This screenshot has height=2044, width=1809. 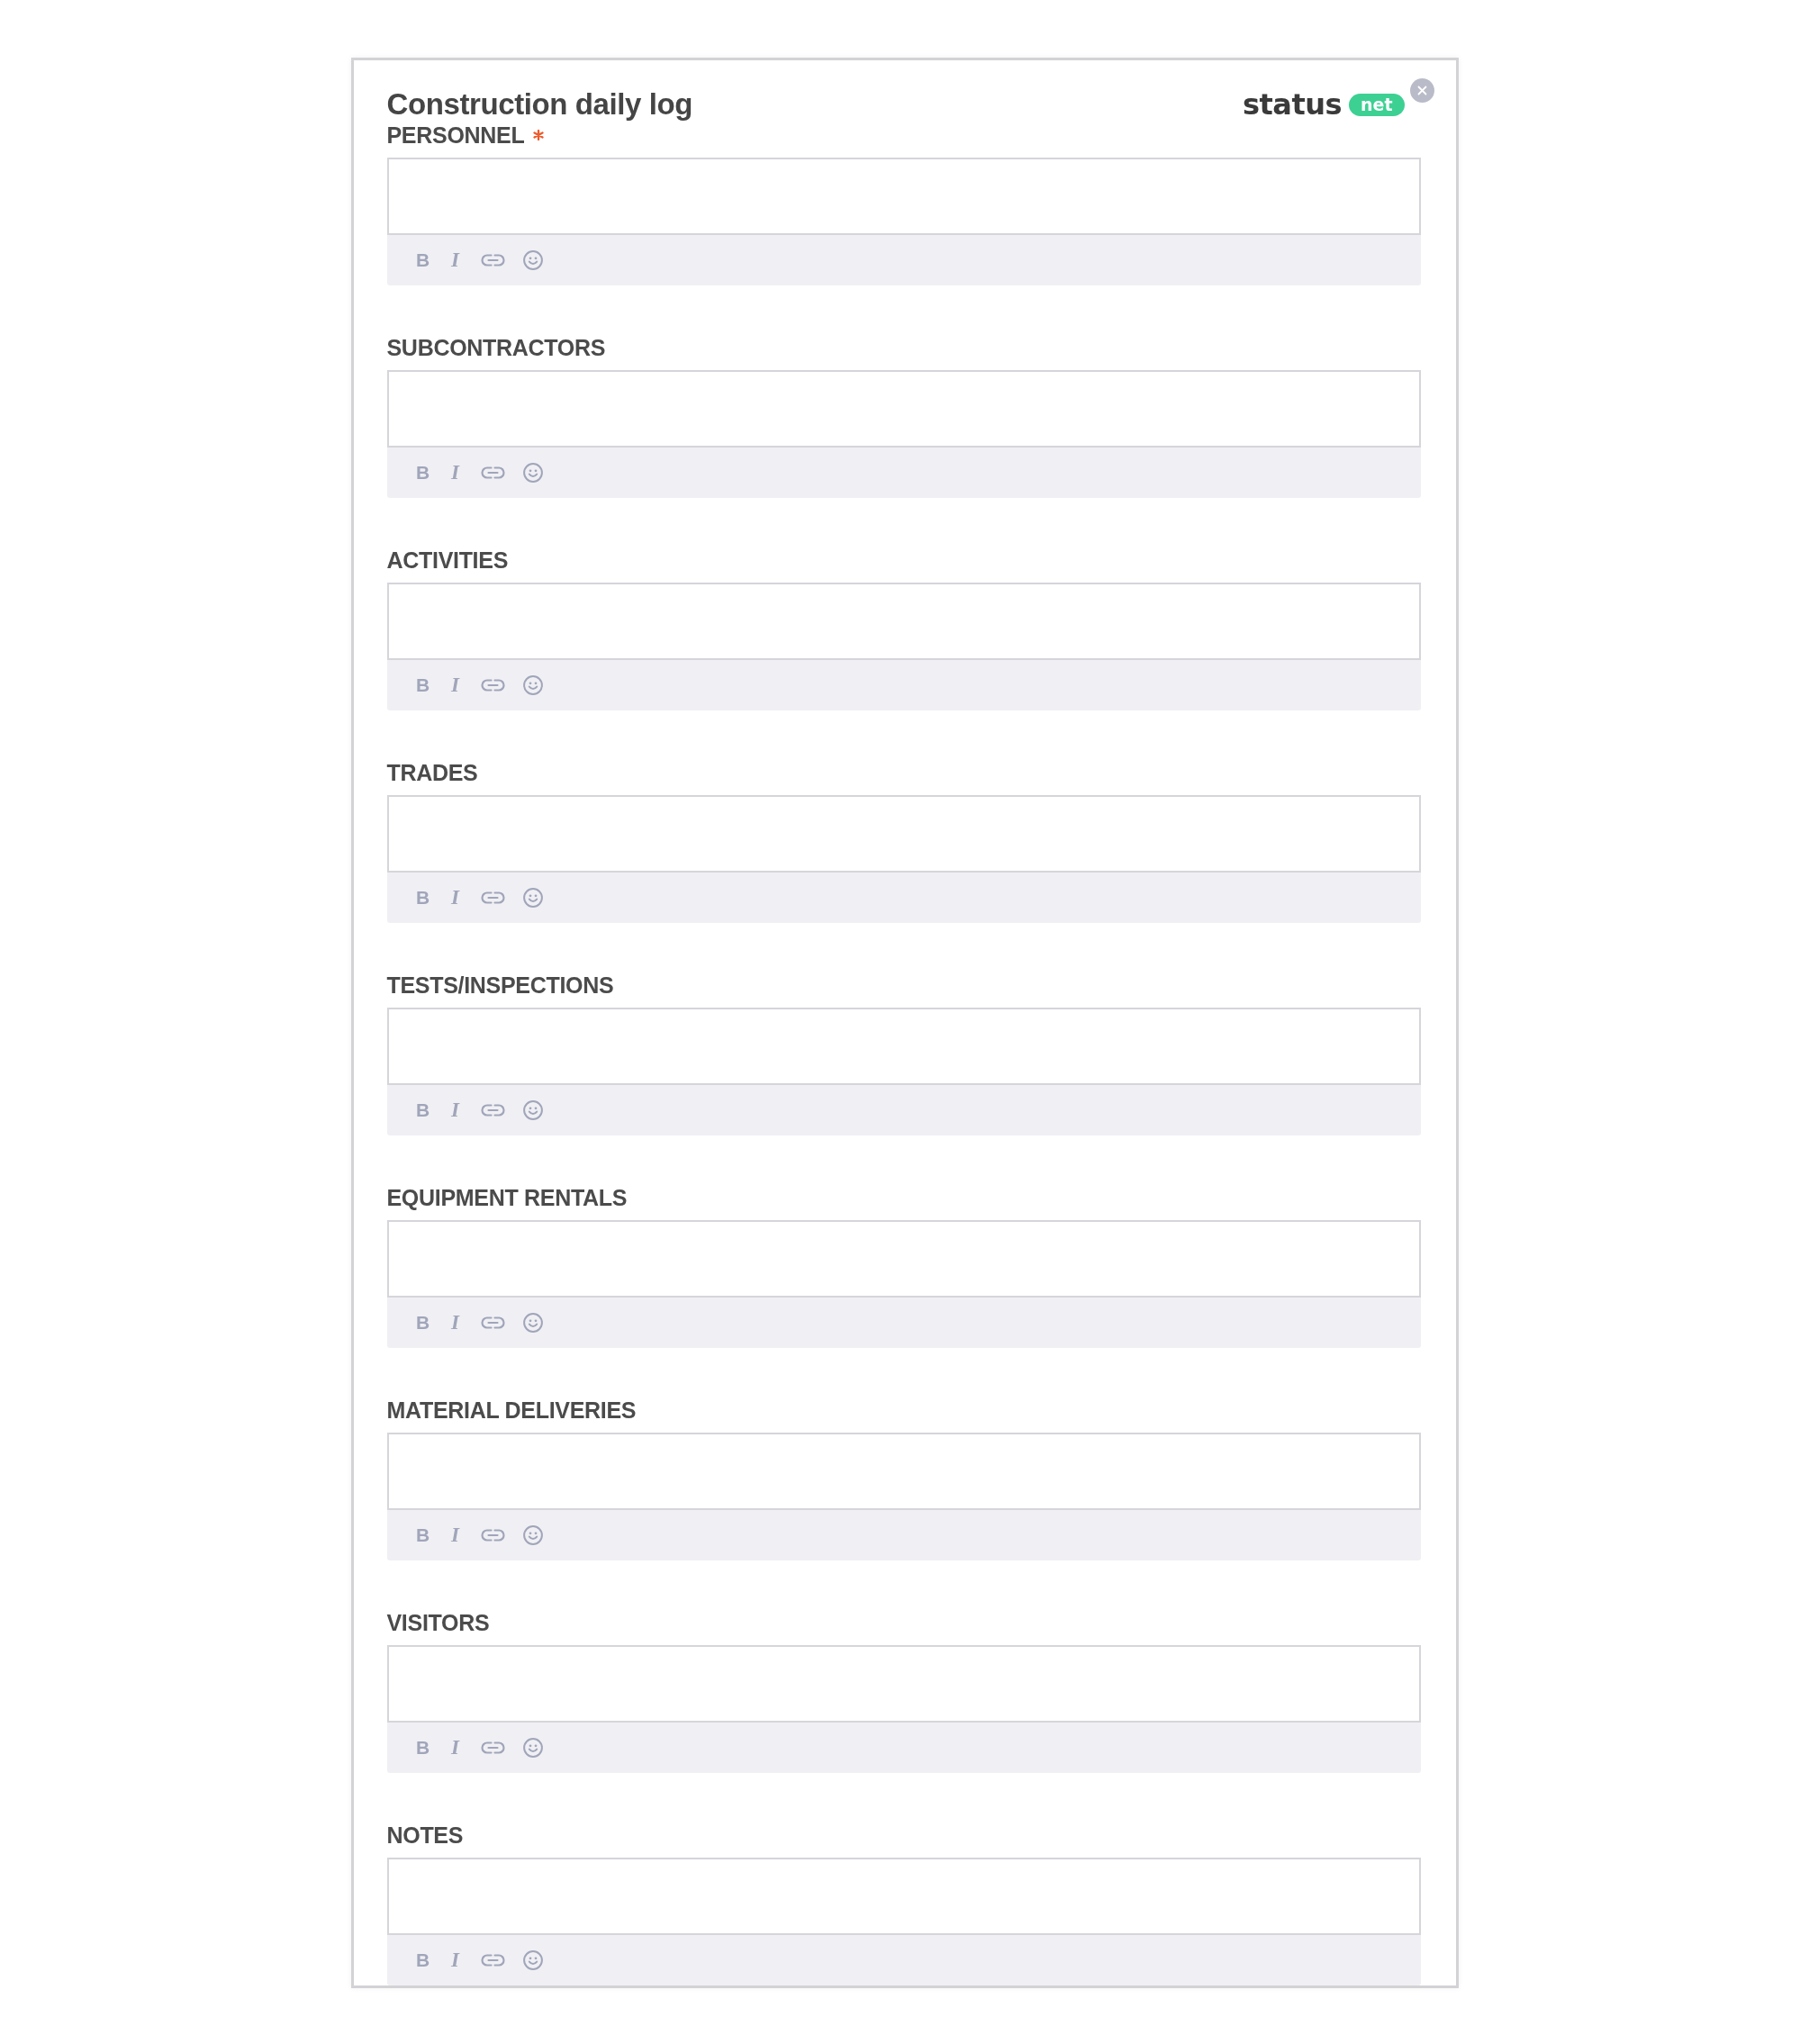 I want to click on field-label: MATERIAL DELIVERIES, so click(x=511, y=1410).